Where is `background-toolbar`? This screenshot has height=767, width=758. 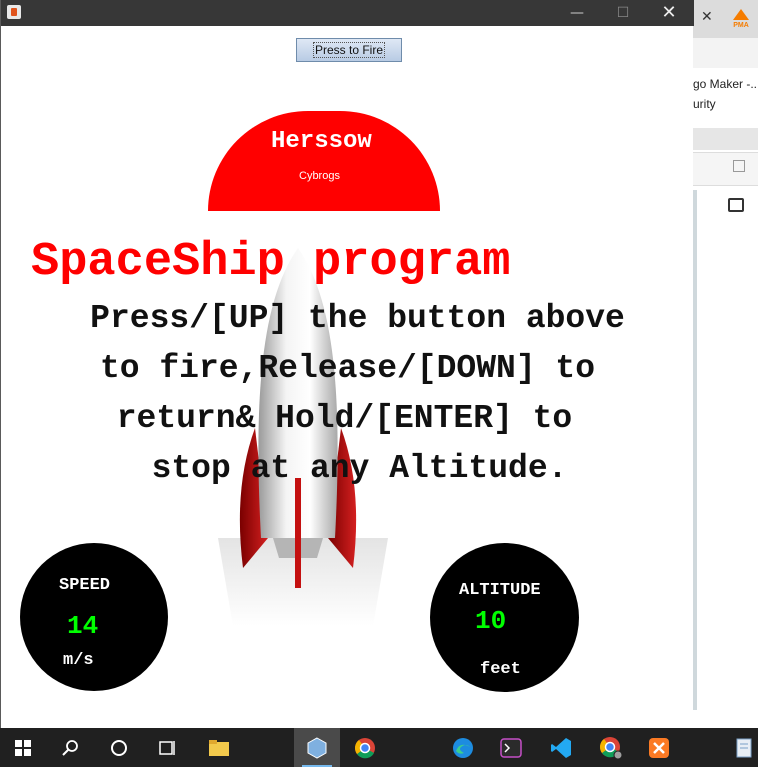
background-toolbar is located at coordinates (725, 53).